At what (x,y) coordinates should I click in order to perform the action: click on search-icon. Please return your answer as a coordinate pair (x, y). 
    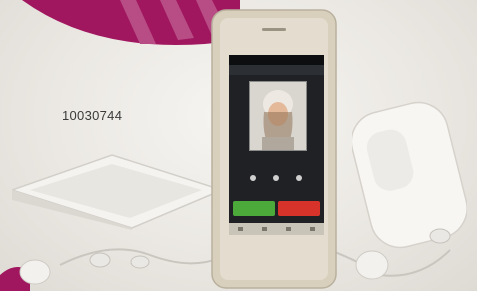
    Looking at the image, I should click on (312, 229).